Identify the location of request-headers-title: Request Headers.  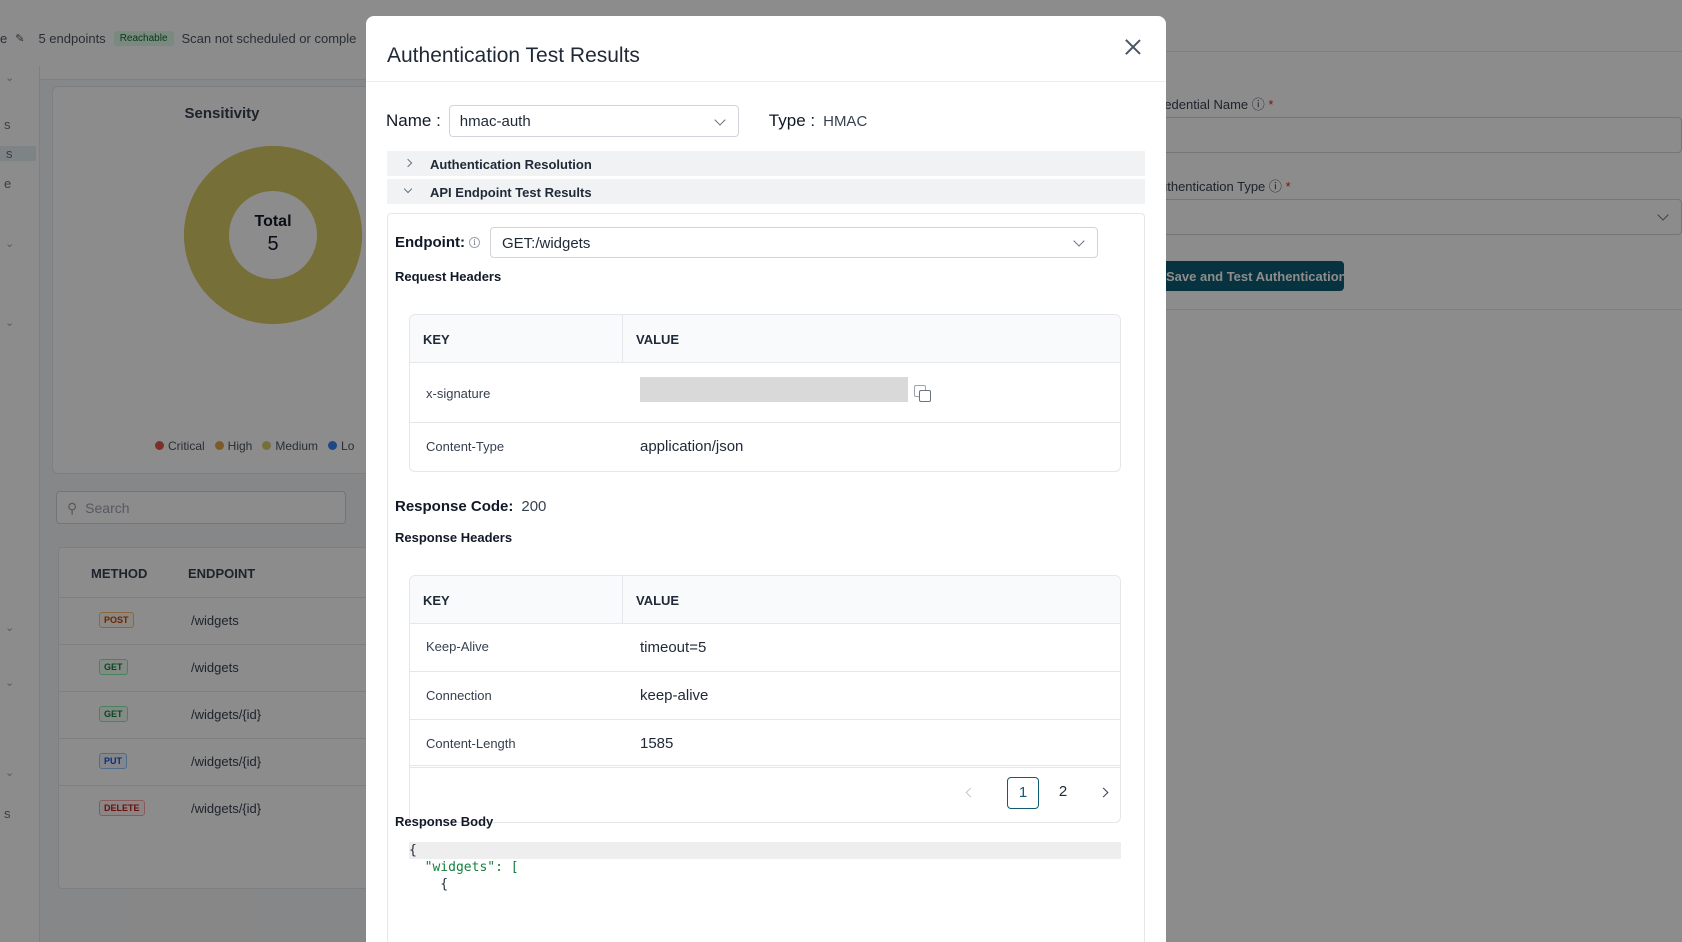
(448, 276).